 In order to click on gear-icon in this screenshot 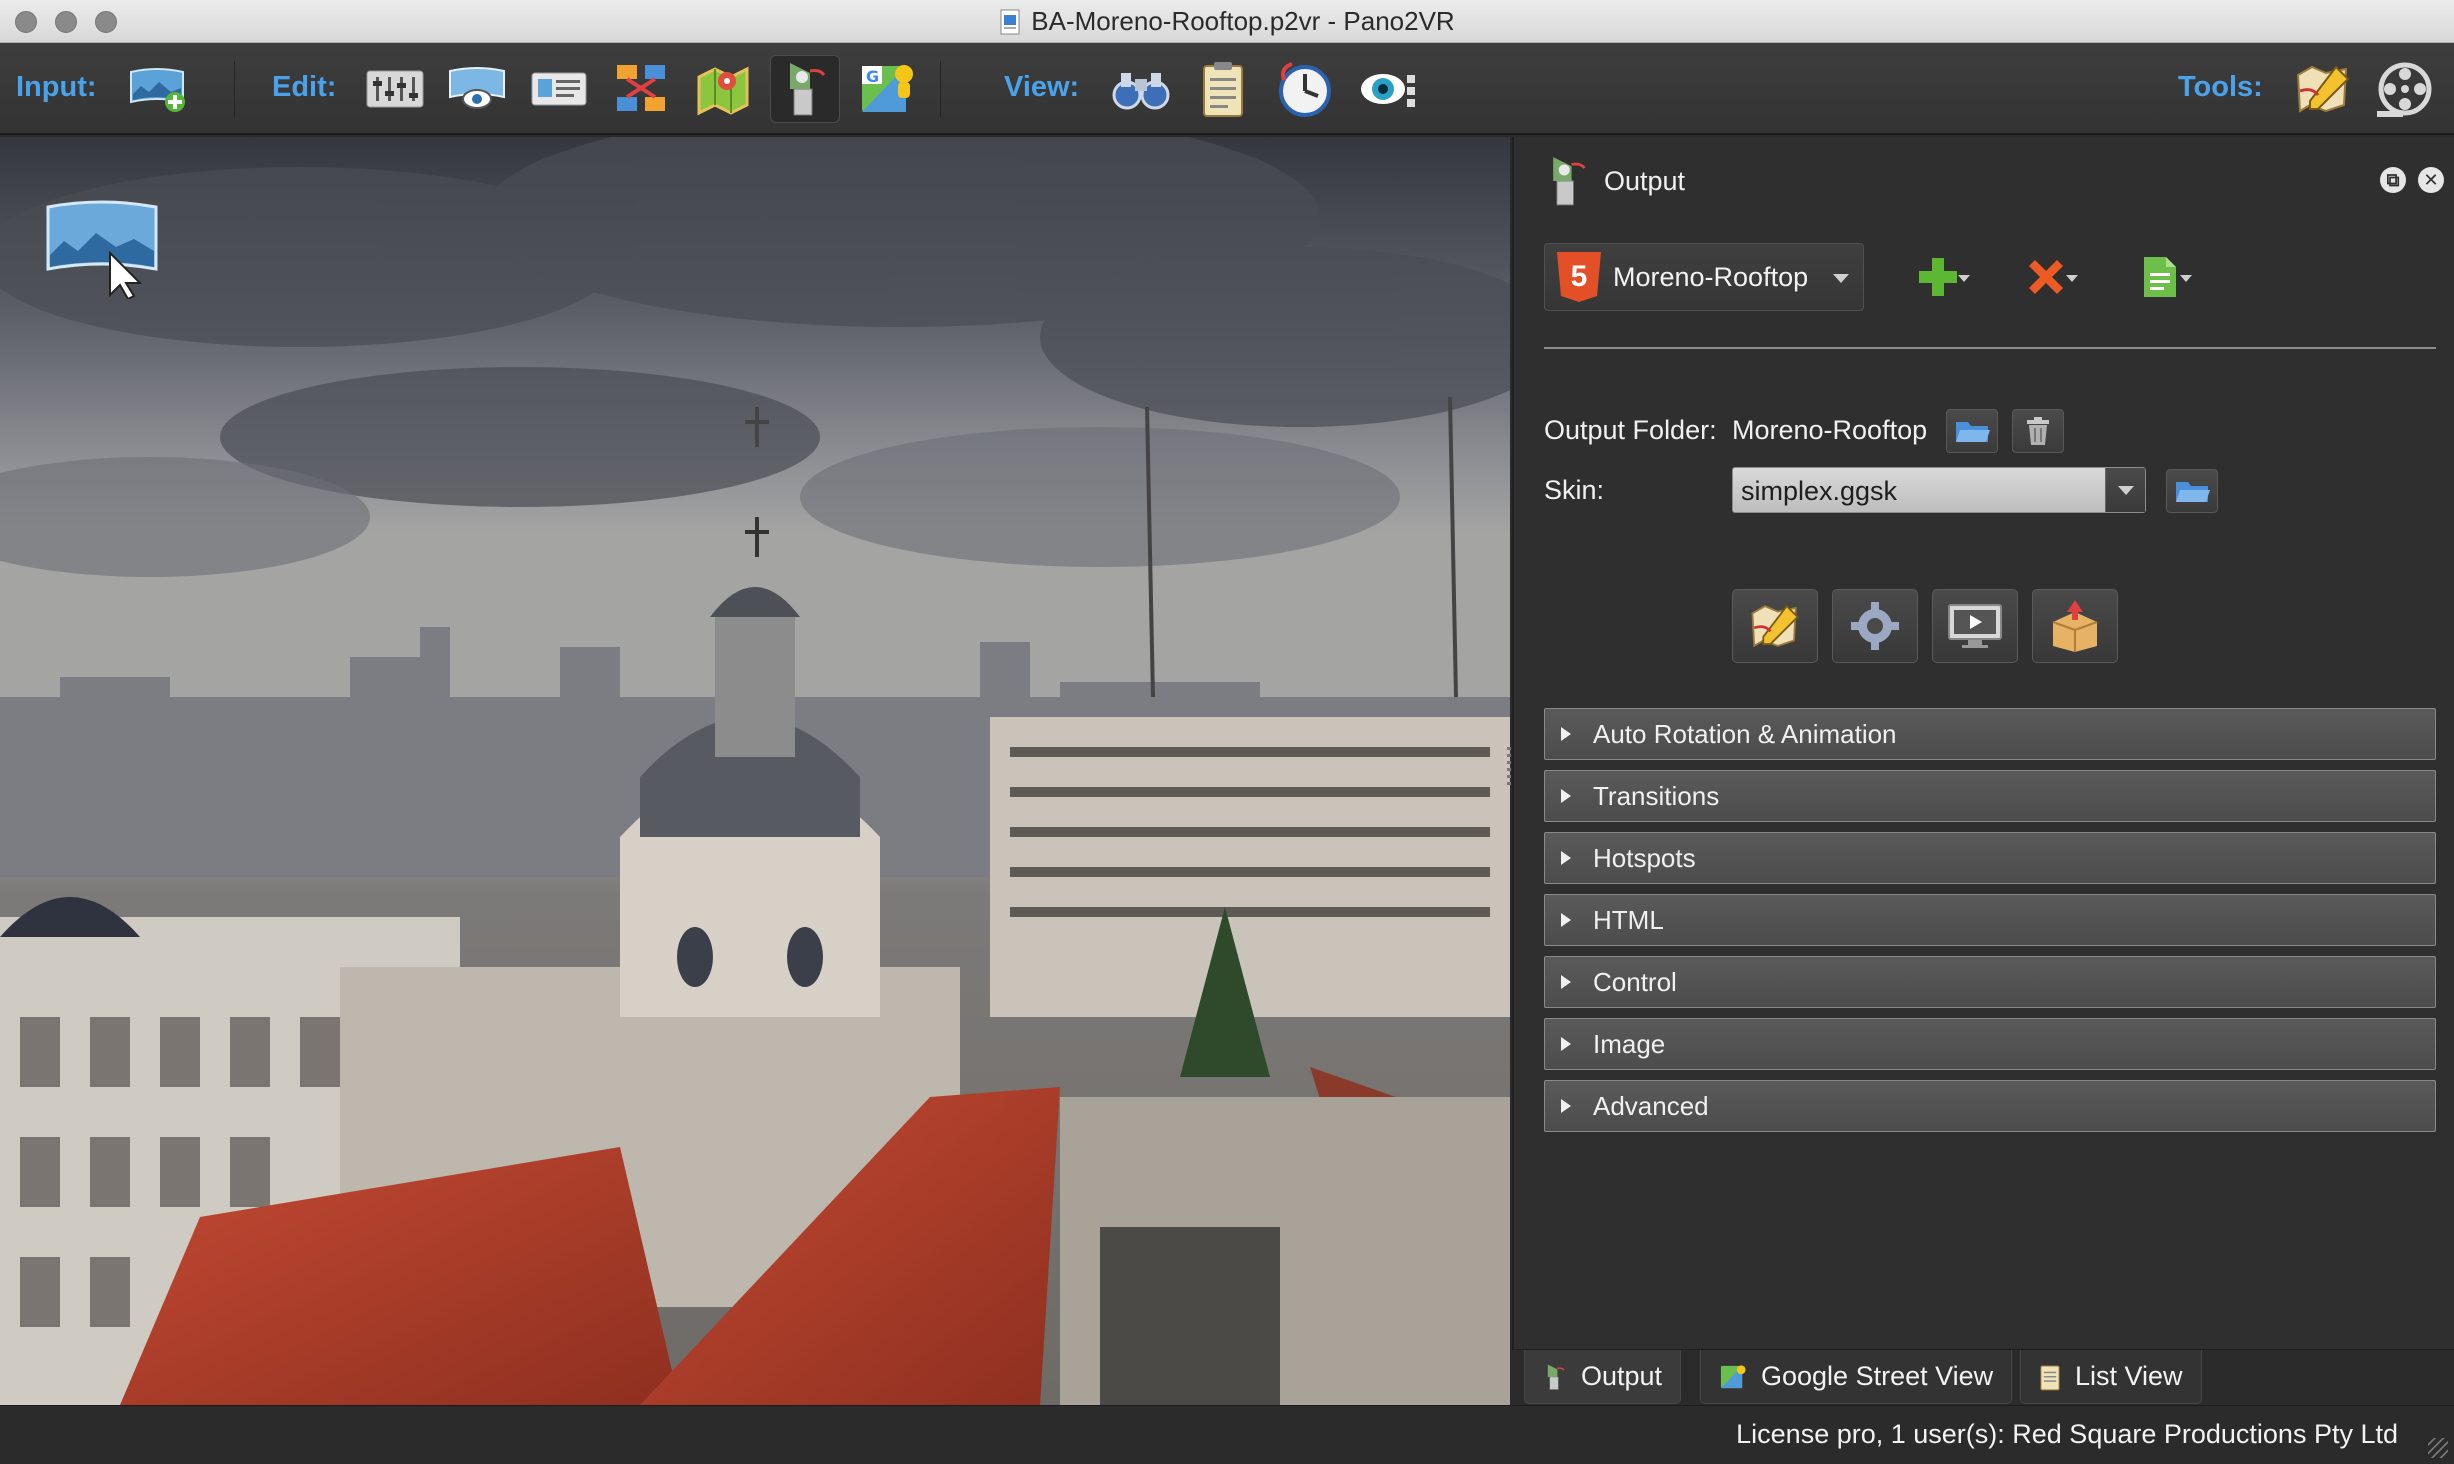, I will do `click(1875, 626)`.